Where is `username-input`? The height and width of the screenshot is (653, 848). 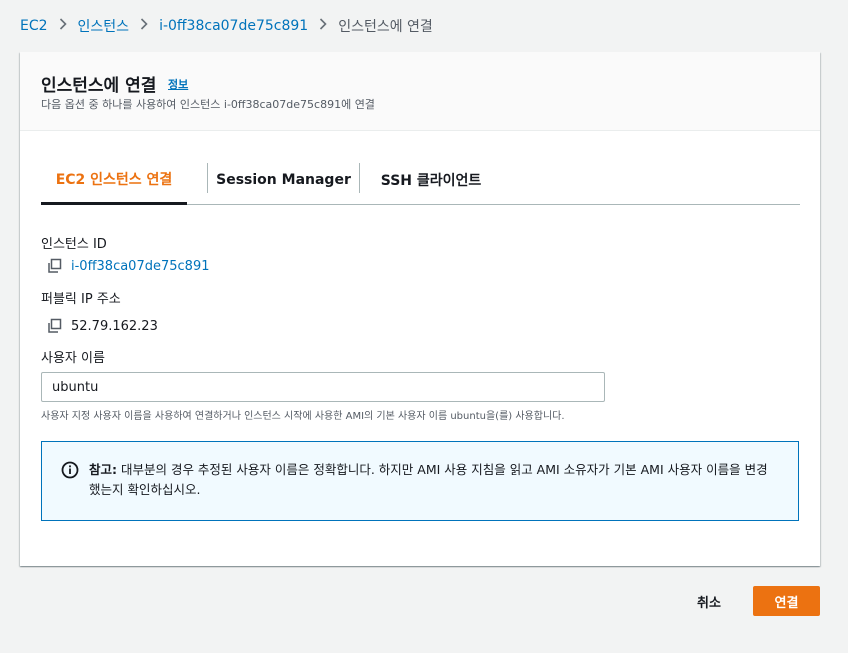
username-input is located at coordinates (323, 387).